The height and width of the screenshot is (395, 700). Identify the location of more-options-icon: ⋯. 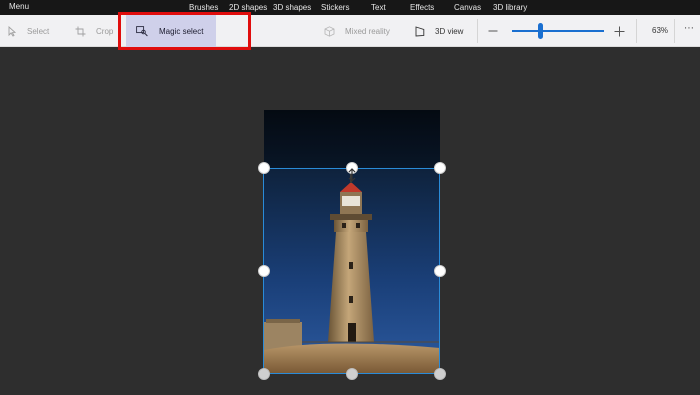
(689, 28).